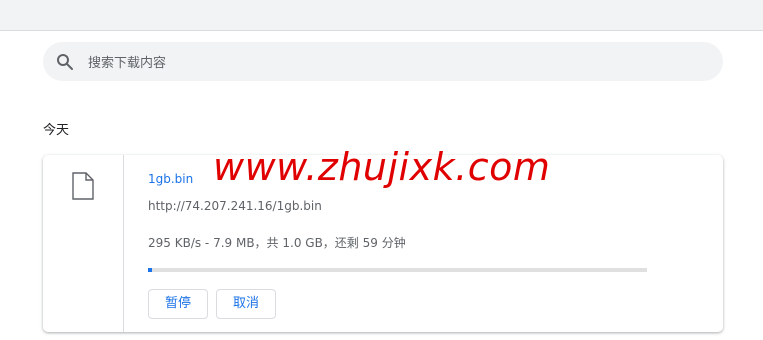 The image size is (763, 340). Describe the element at coordinates (397, 270) in the screenshot. I see `progress-bar` at that location.